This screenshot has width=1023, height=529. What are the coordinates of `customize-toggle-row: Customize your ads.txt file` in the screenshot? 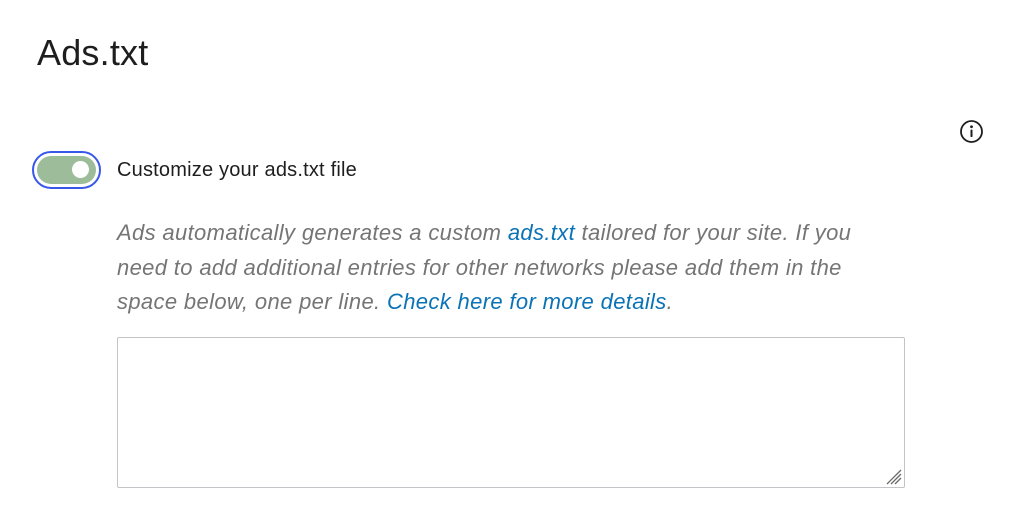 It's located at (194, 170).